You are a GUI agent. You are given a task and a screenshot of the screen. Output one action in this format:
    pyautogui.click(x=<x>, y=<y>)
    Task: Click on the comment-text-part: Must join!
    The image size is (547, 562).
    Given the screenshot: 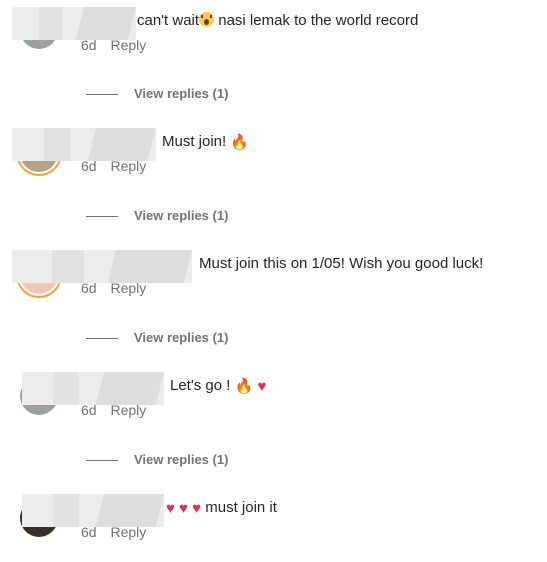 What is the action you would take?
    pyautogui.click(x=196, y=141)
    